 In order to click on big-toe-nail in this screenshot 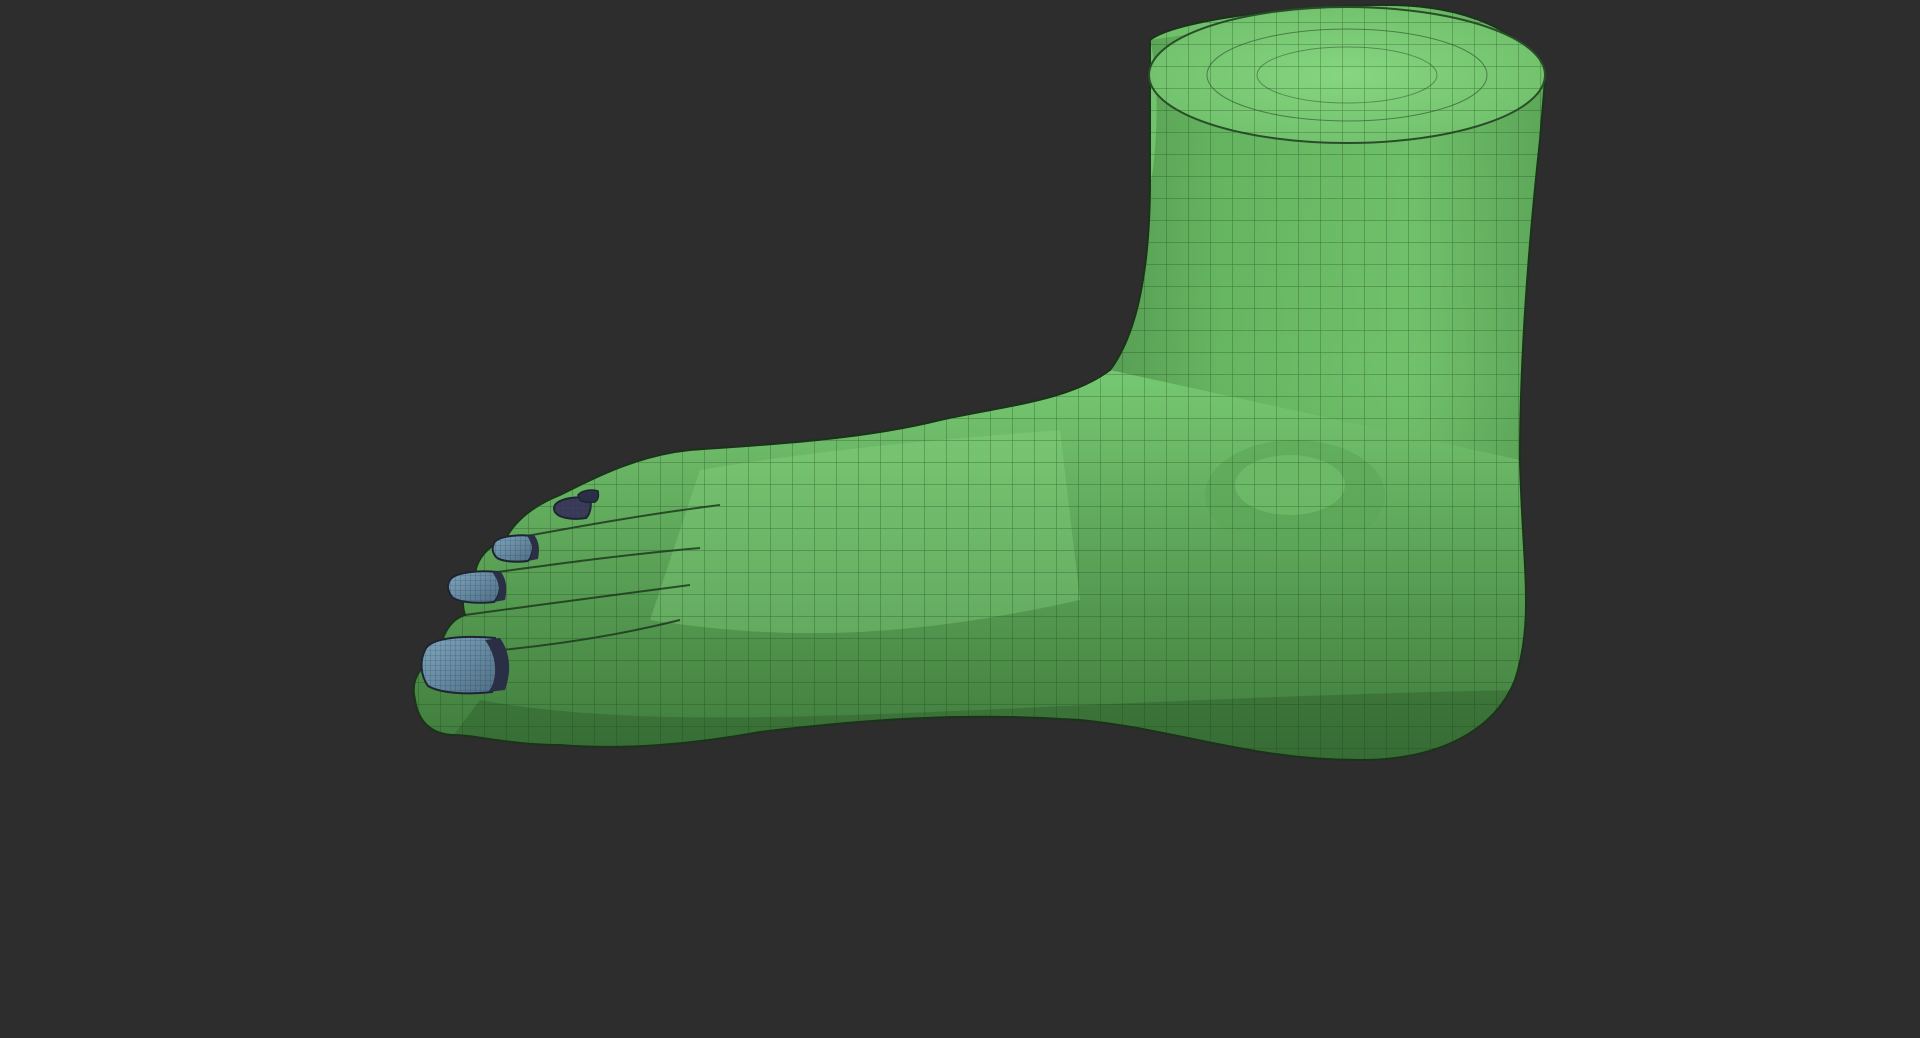, I will do `click(465, 665)`.